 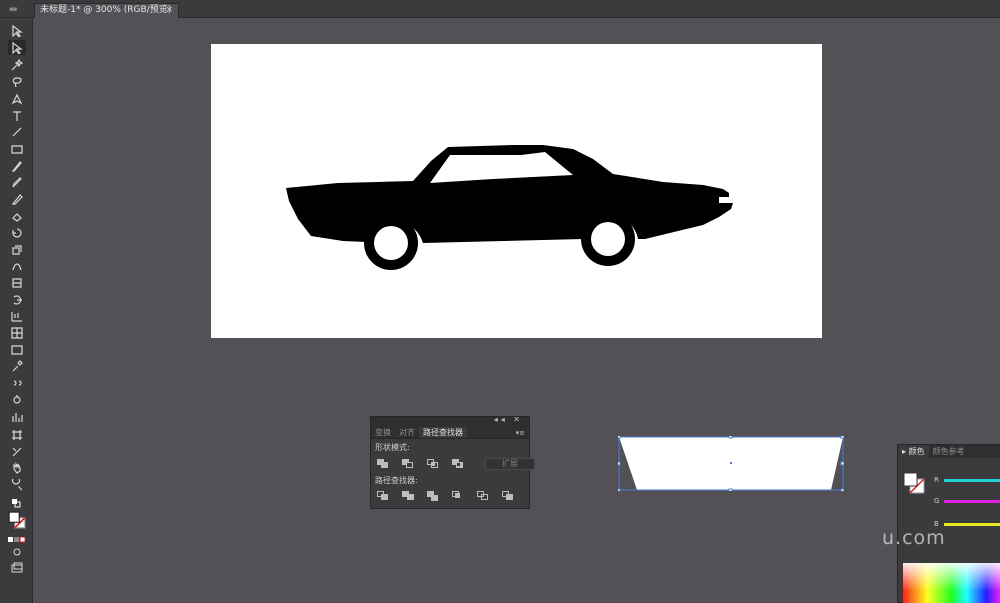 I want to click on front-hubcap, so click(x=608, y=239).